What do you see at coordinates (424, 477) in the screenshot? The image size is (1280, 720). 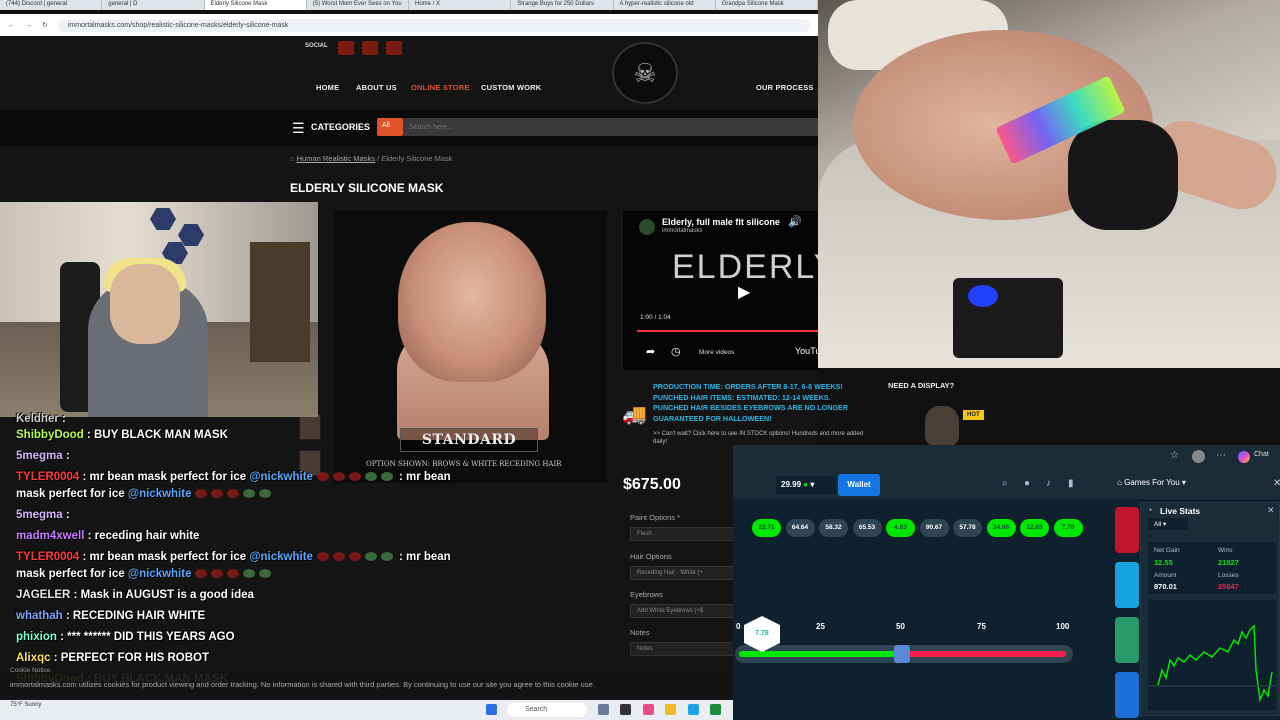 I see `chat-text: : mr bean` at bounding box center [424, 477].